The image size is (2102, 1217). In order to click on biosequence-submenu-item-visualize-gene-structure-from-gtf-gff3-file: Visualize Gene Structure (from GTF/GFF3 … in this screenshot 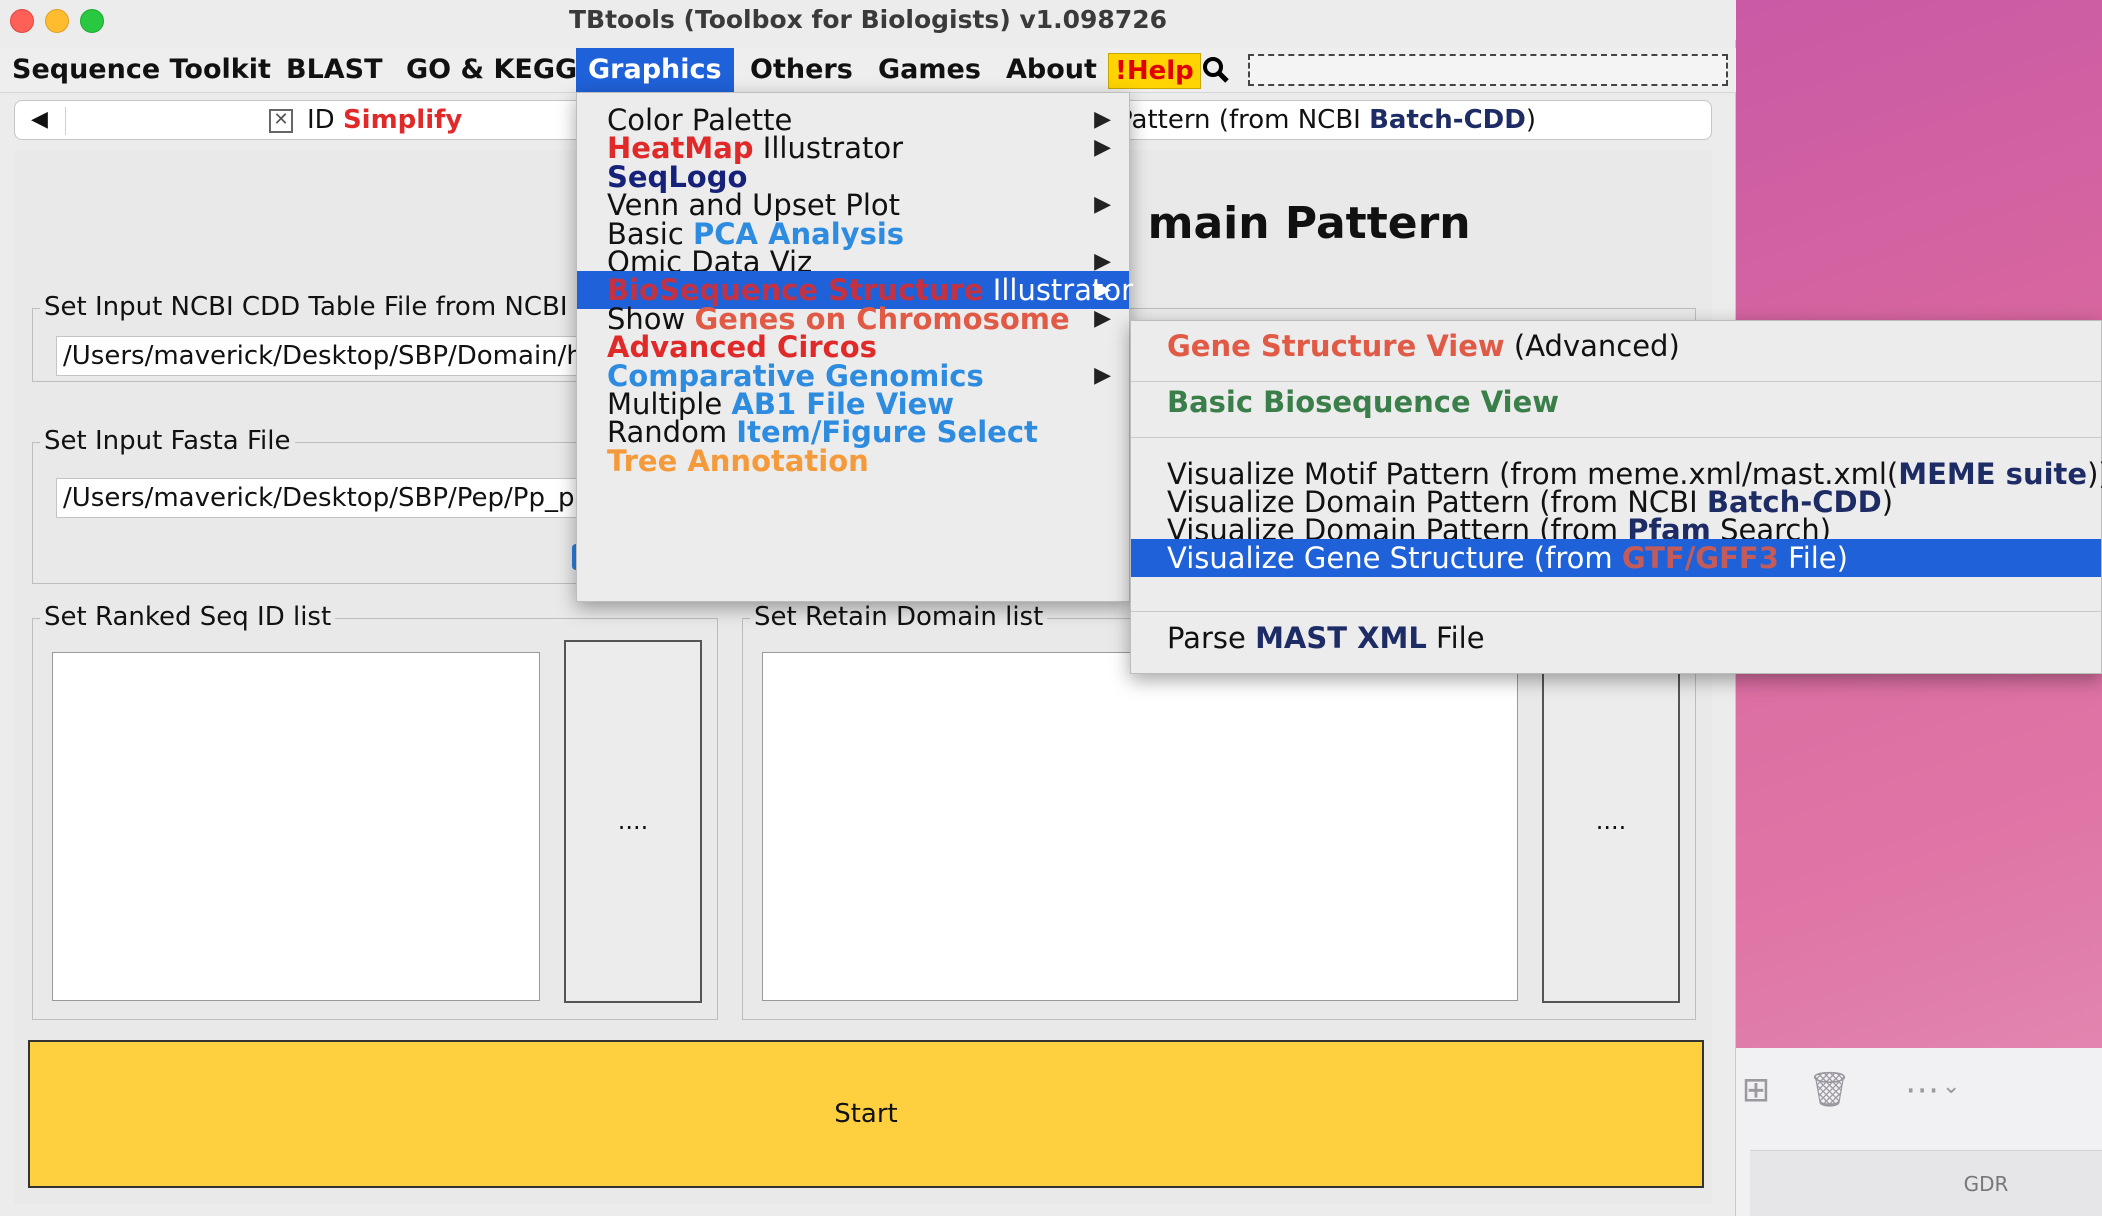, I will do `click(1616, 558)`.